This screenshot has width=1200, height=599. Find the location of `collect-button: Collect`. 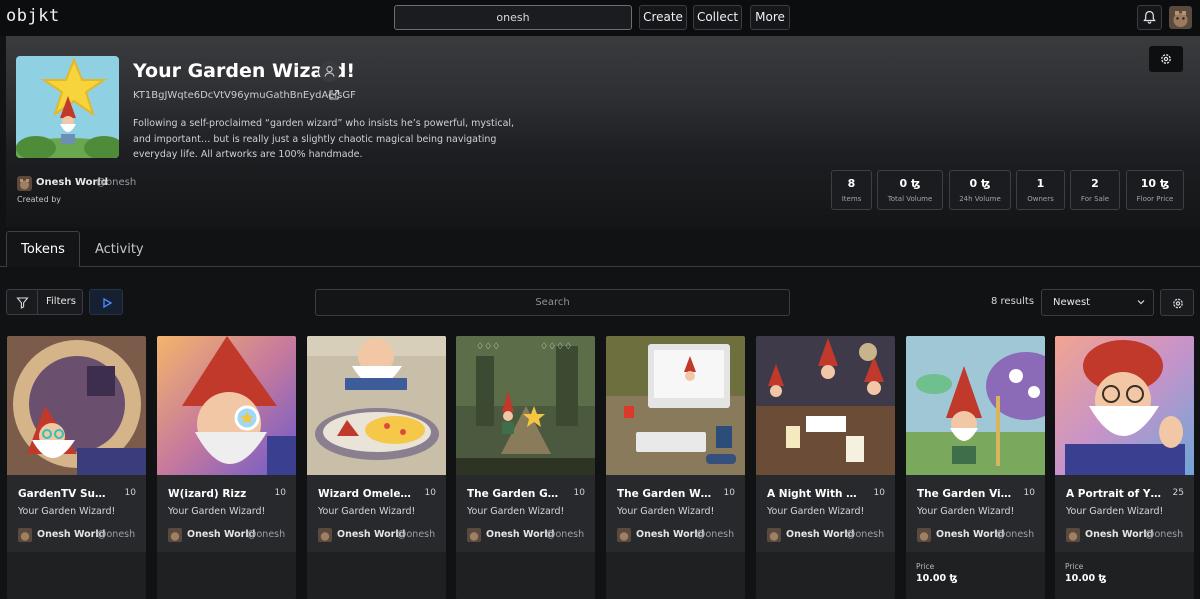

collect-button: Collect is located at coordinates (717, 17).